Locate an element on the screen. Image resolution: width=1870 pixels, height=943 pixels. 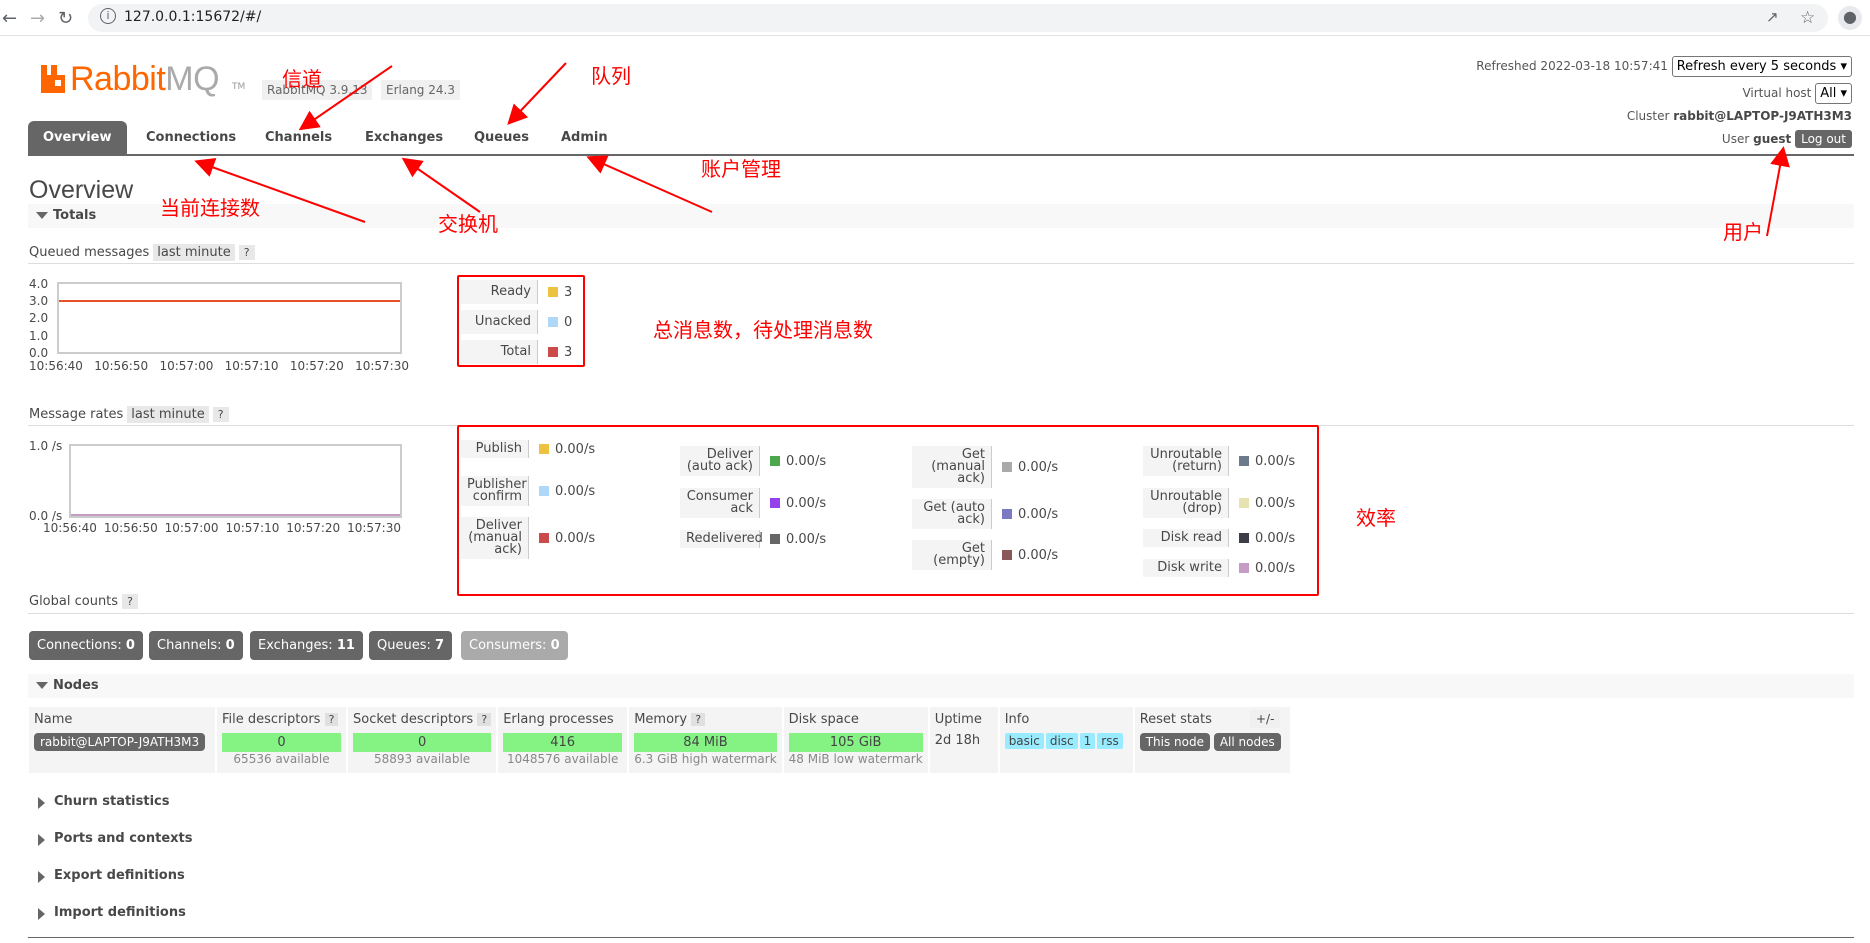
profile-icon: ● is located at coordinates (1850, 18).